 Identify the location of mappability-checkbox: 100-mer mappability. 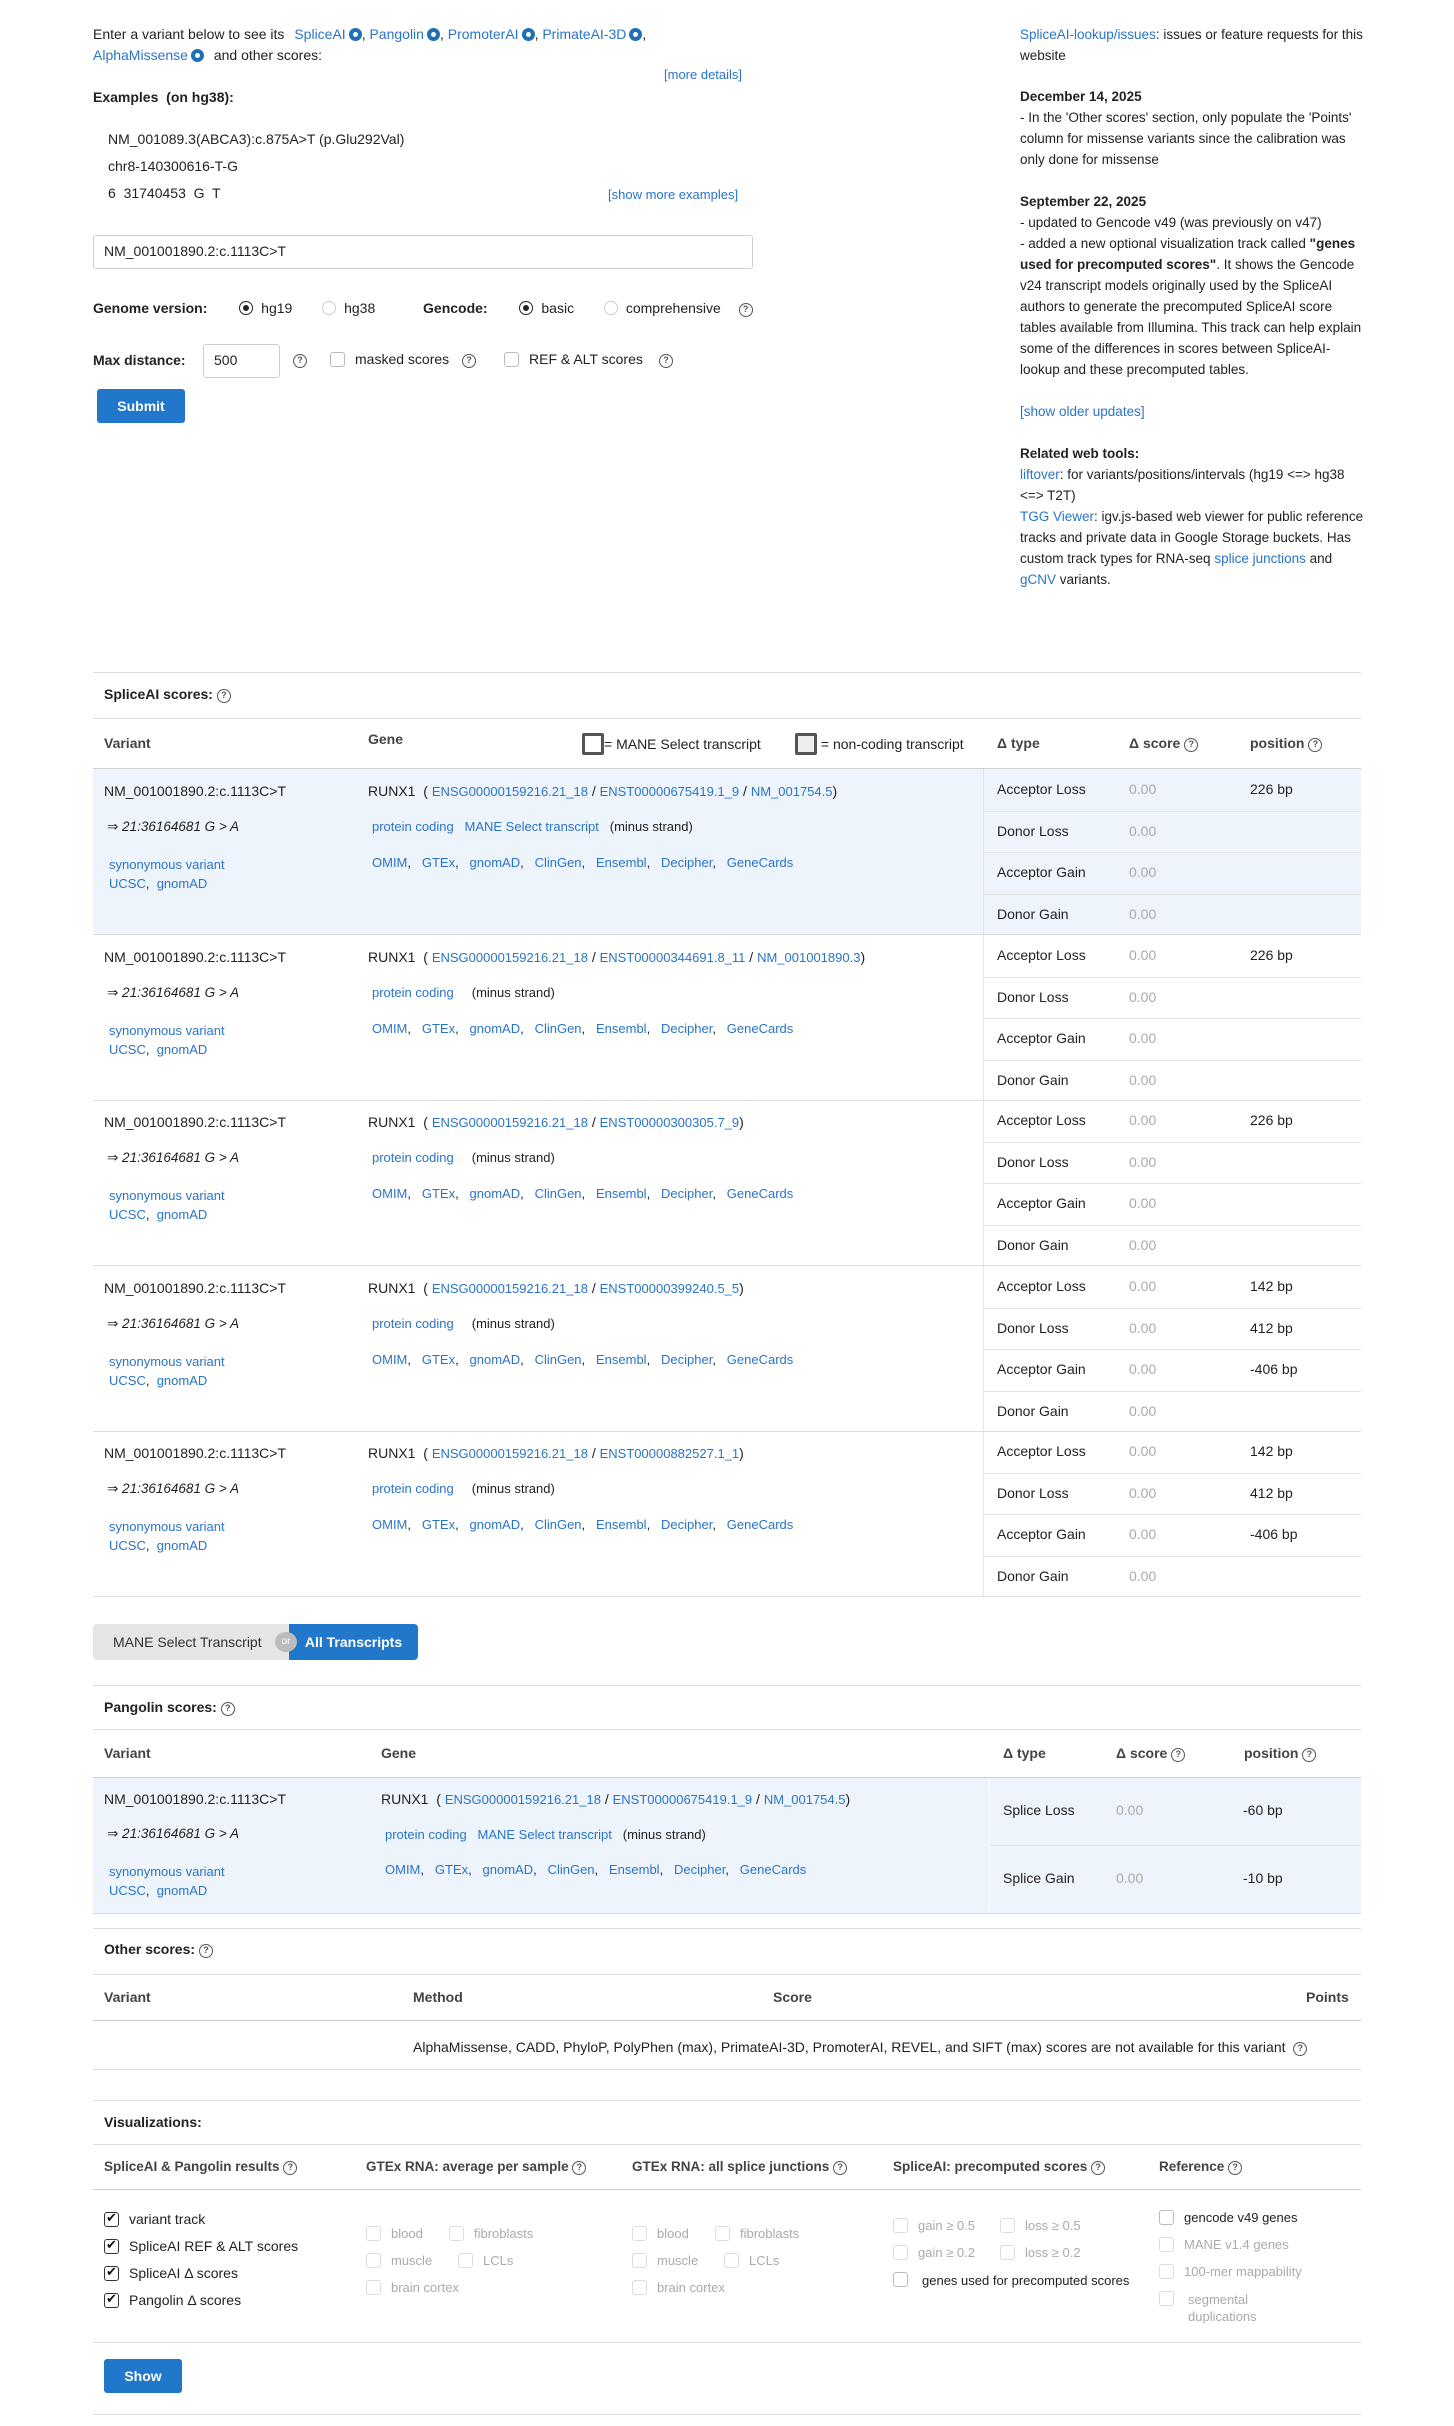
(1230, 2271).